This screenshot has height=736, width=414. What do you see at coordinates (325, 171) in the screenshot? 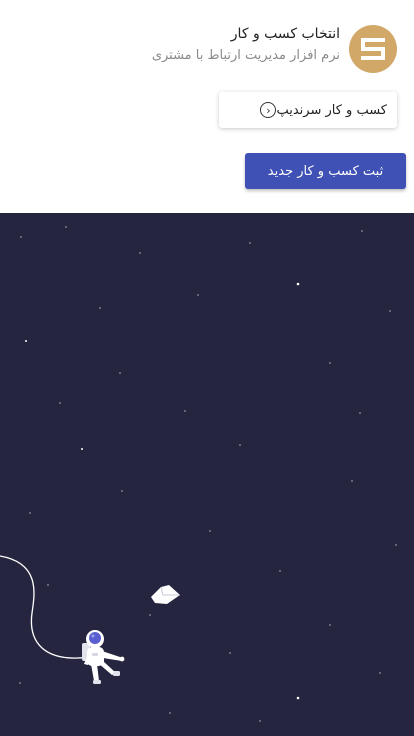
I see `new-business-button: ثبت کسب و کار جدید` at bounding box center [325, 171].